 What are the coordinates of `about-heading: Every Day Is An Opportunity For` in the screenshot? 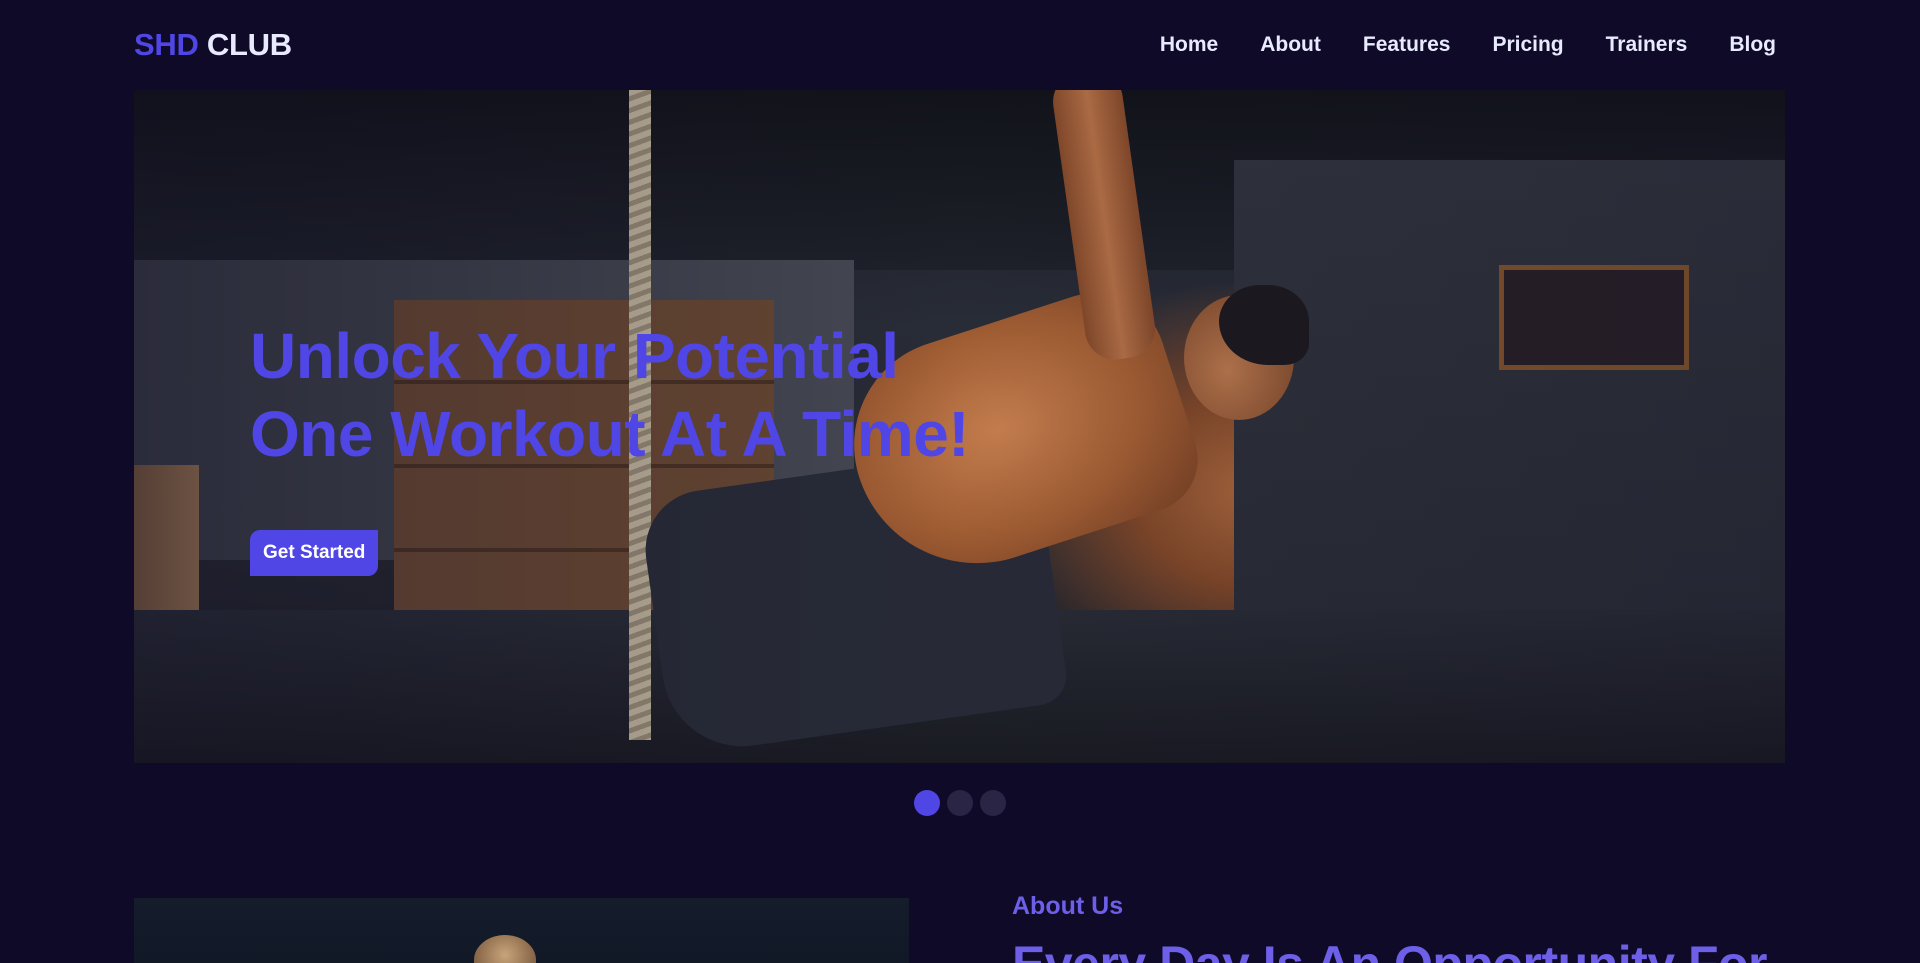 It's located at (1390, 949).